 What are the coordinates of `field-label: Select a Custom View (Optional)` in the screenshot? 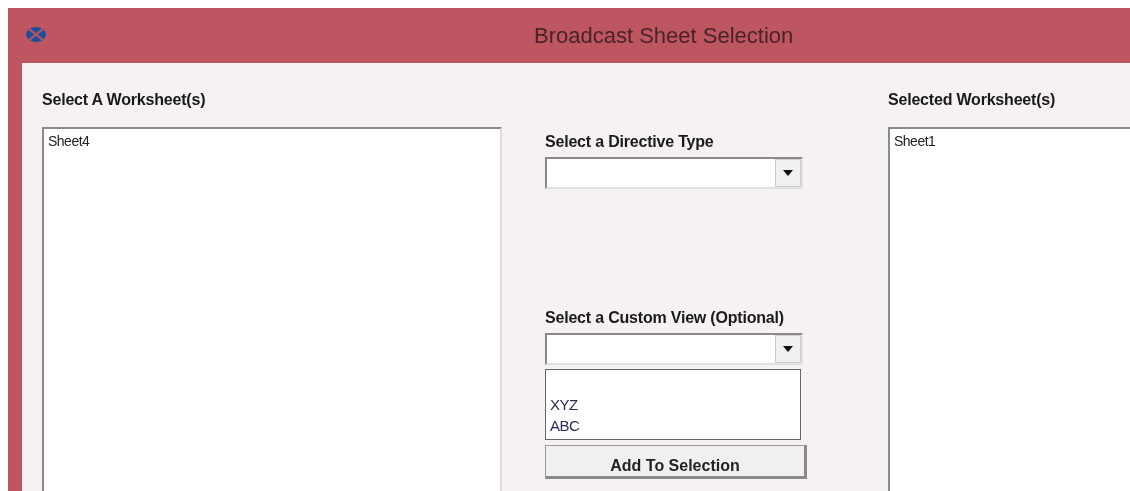 It's located at (665, 318).